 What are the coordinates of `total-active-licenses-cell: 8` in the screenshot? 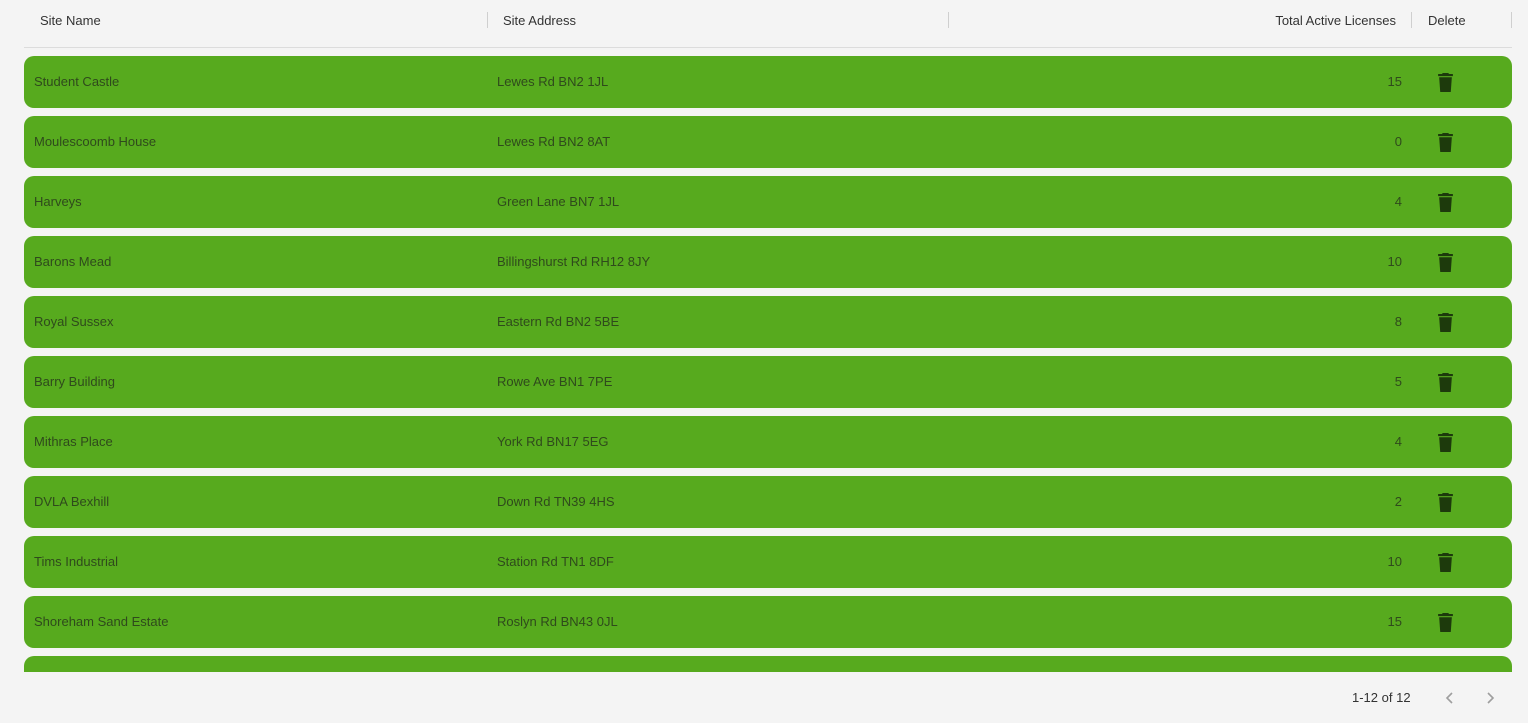 It's located at (1398, 321).